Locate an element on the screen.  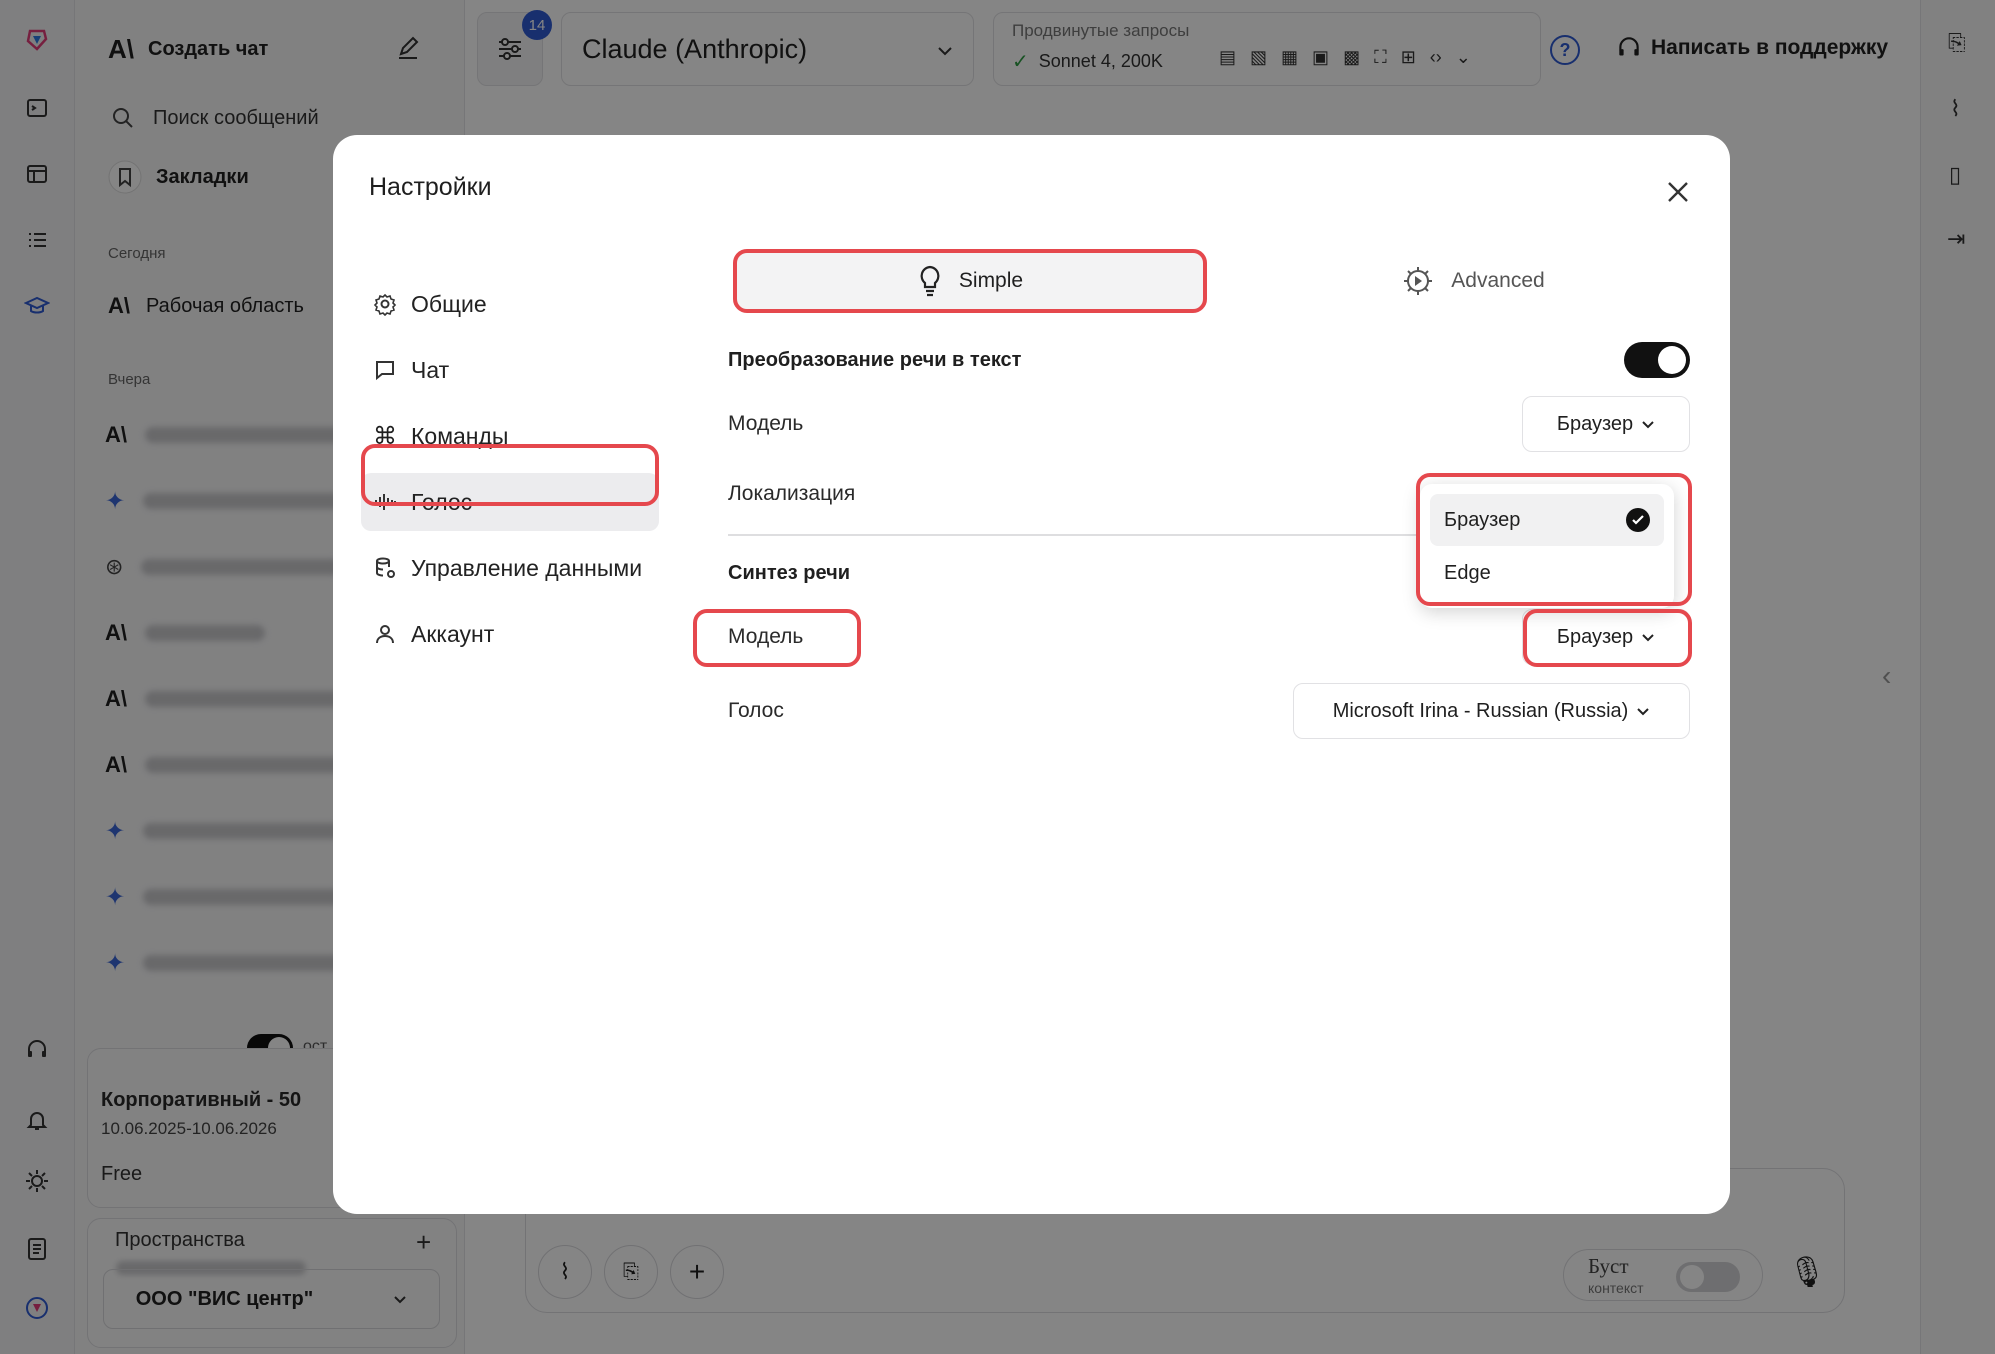
nav-voice: Голос is located at coordinates (510, 502).